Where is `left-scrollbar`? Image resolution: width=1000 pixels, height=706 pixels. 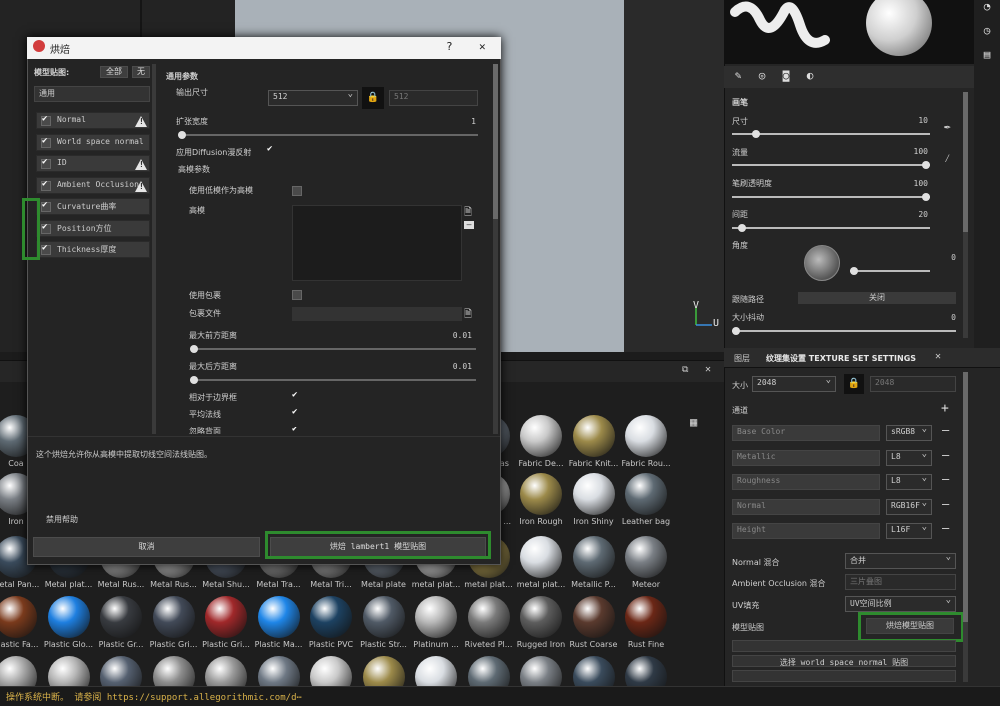 left-scrollbar is located at coordinates (154, 249).